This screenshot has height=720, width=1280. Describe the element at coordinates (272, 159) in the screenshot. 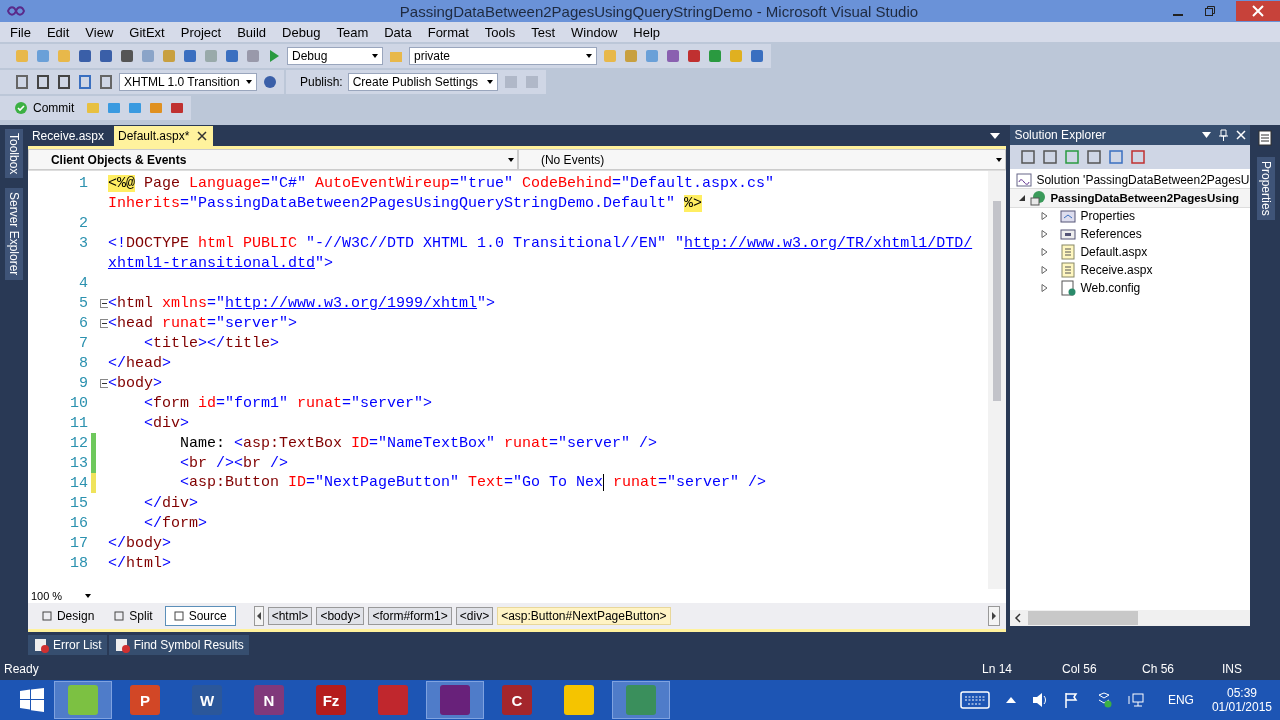

I see `object-dropdown: Client Objects & Events` at that location.